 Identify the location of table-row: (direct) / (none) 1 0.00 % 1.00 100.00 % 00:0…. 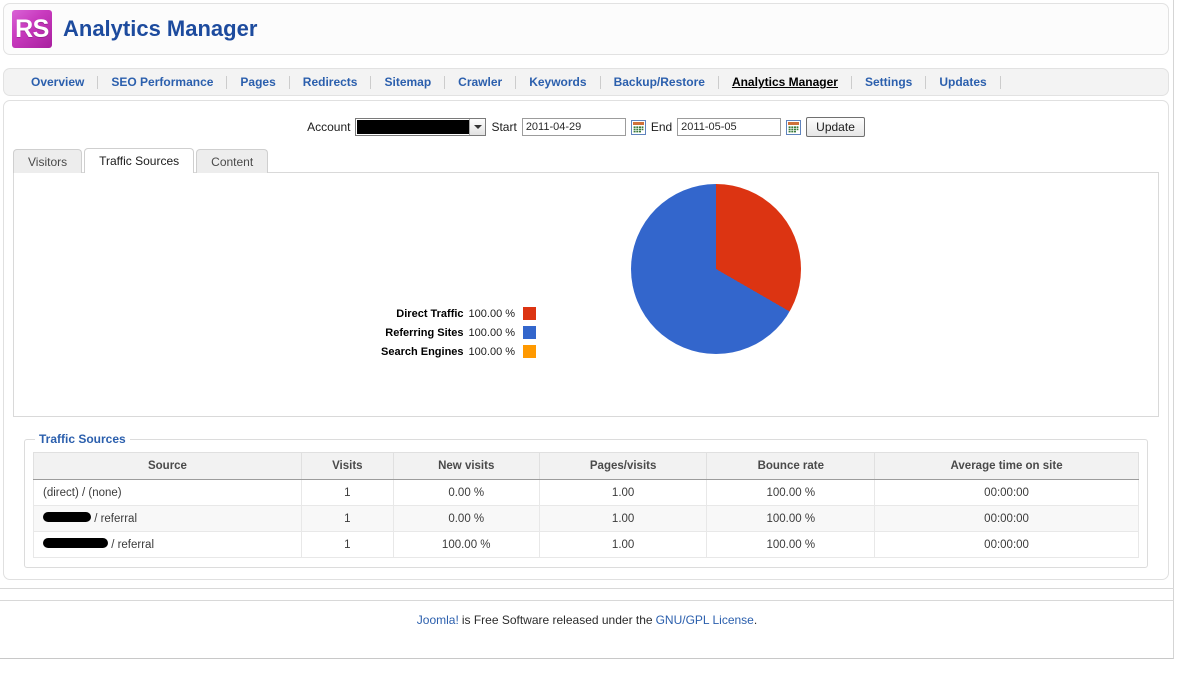
(586, 492).